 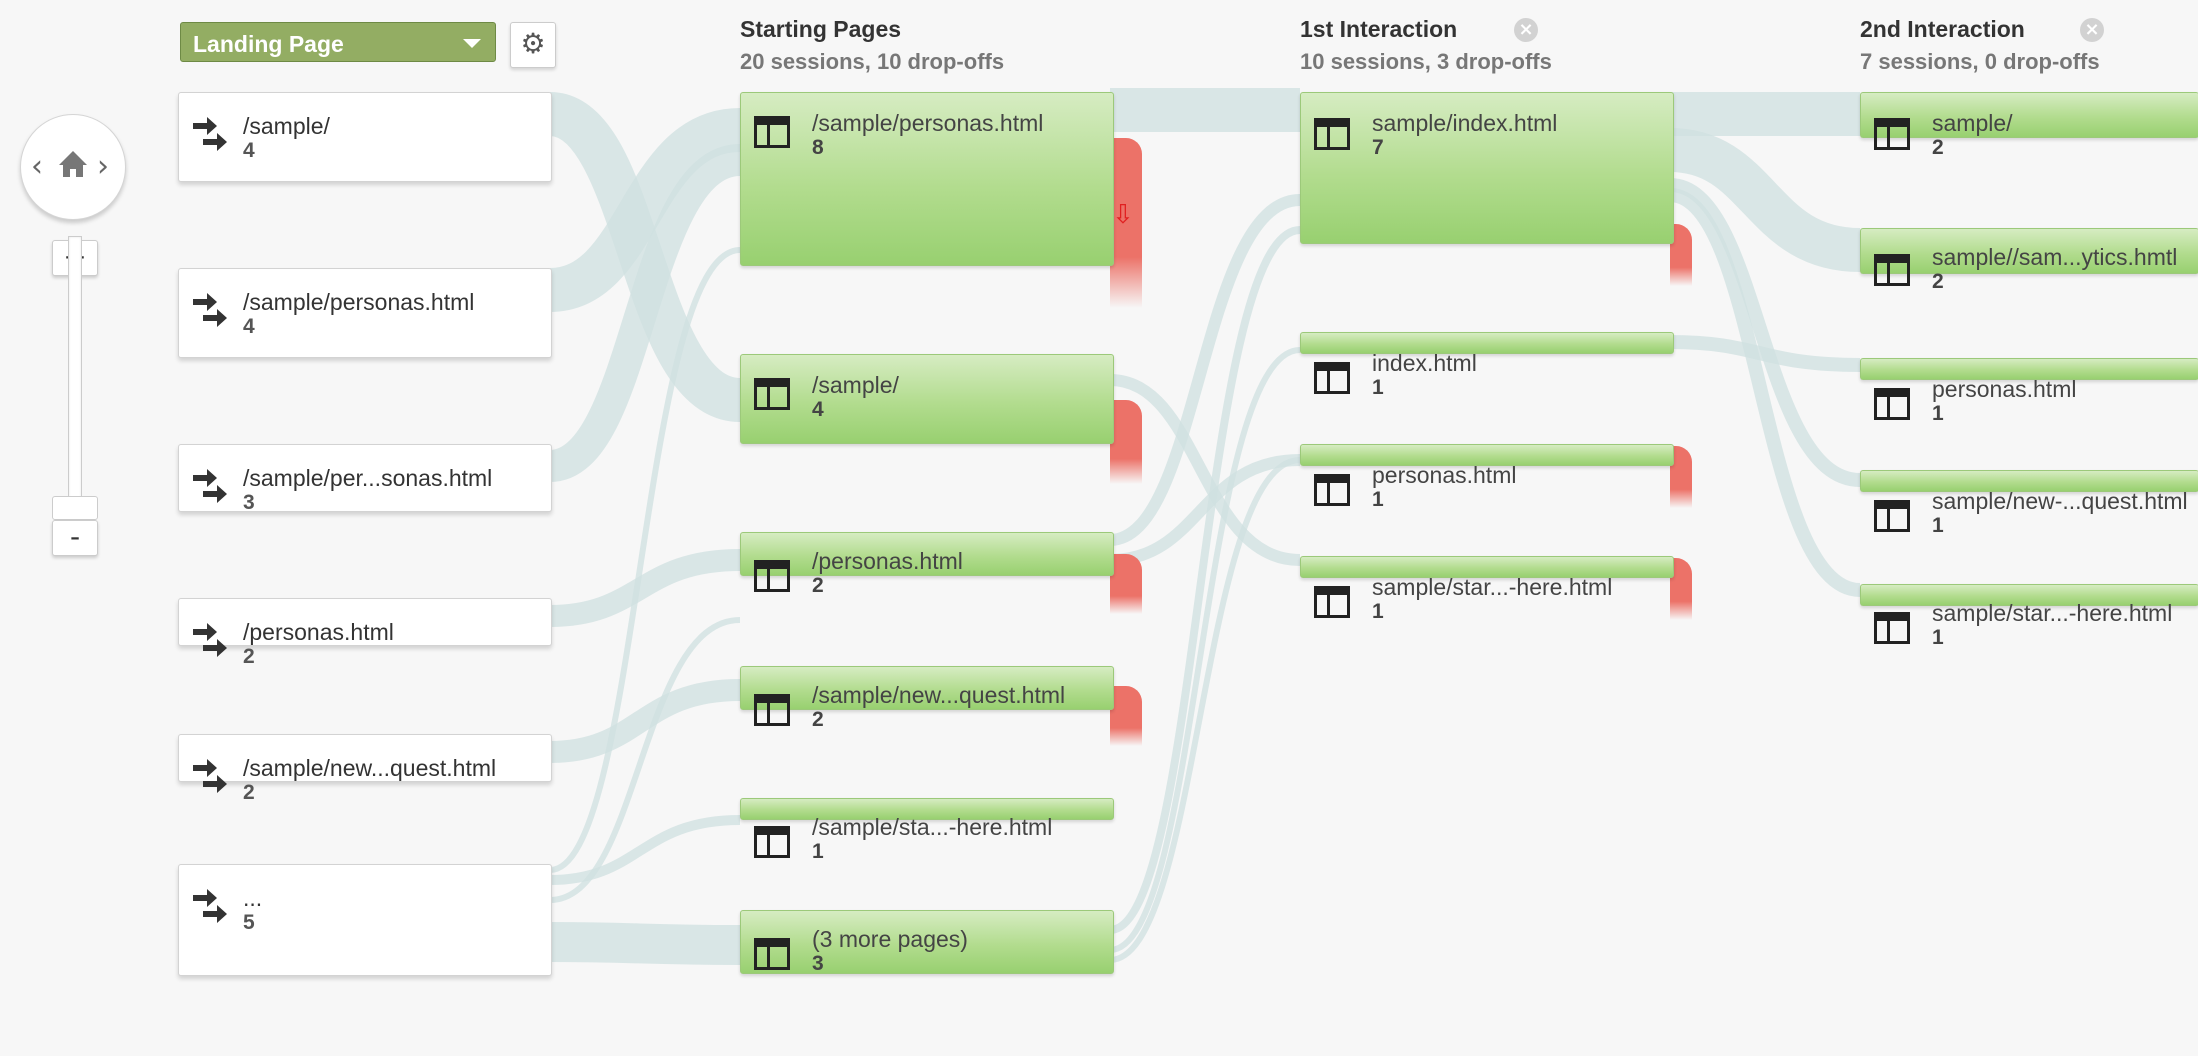 I want to click on landing-page-name: /personas.html, so click(x=318, y=632).